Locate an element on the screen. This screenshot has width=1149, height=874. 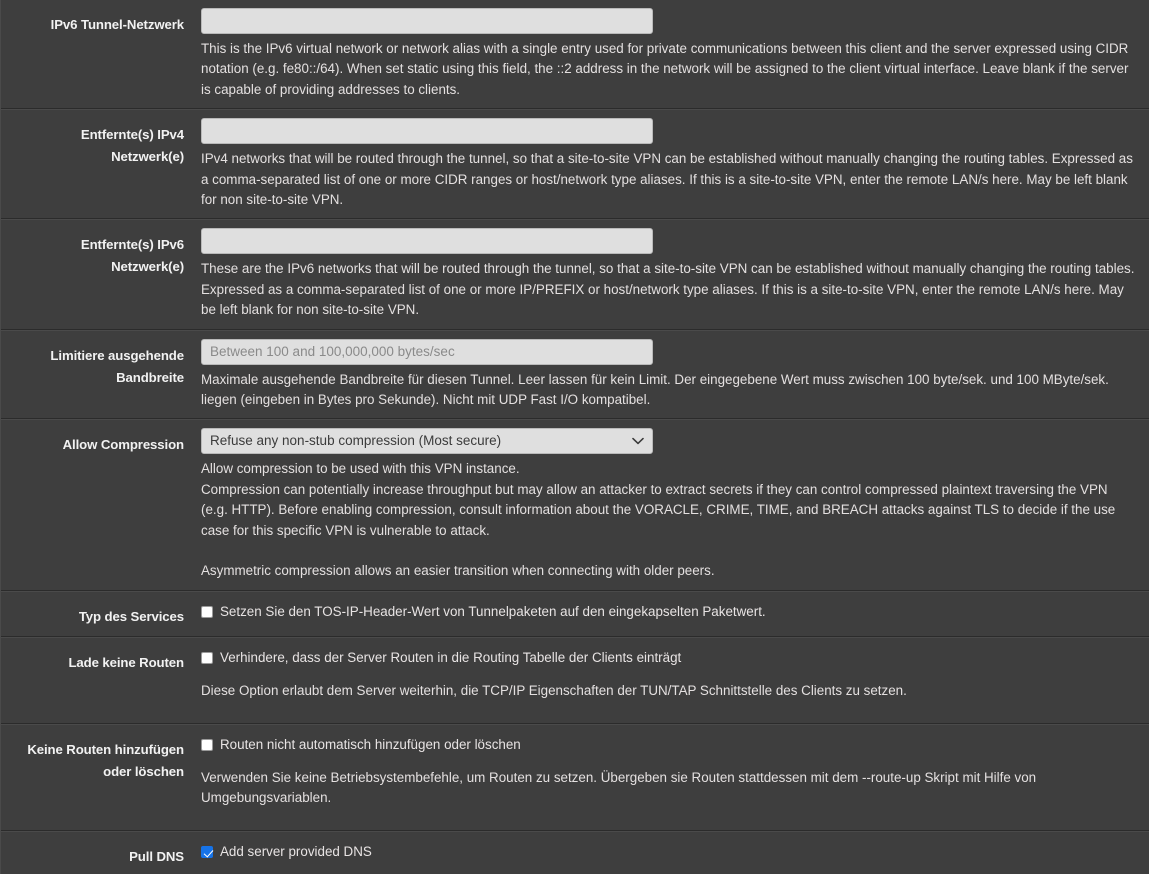
input-entfernte-s-ipv4-netzwerk-e is located at coordinates (427, 131).